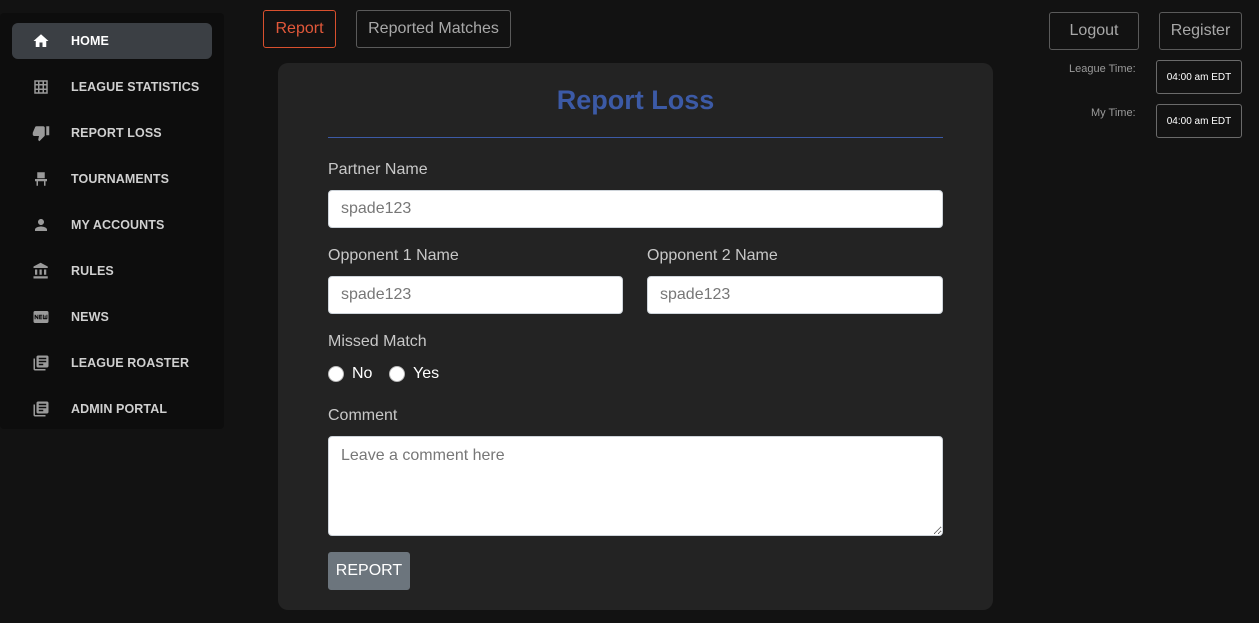 This screenshot has height=623, width=1259. I want to click on missed-match-yes-option: Yes, so click(414, 374).